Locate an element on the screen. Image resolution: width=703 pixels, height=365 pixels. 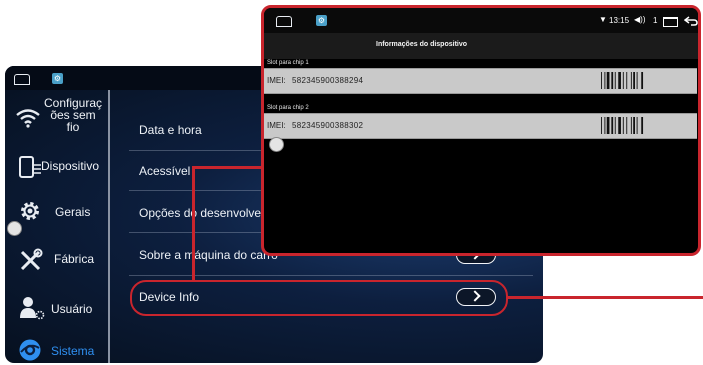
sidebar-divider is located at coordinates (109, 226).